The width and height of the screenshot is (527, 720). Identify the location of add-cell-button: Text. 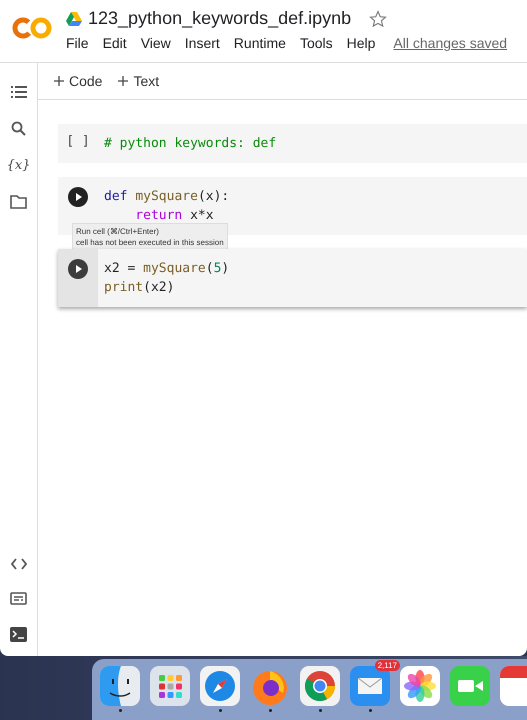
(139, 81).